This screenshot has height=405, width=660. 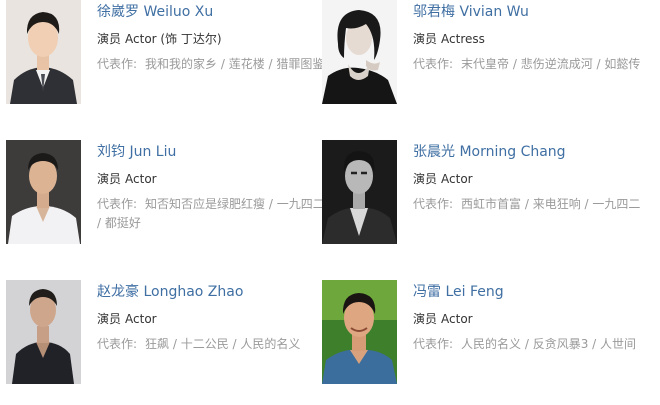 What do you see at coordinates (212, 12) in the screenshot?
I see `actor-name-link: 徐崴罗 Weiluo Xu` at bounding box center [212, 12].